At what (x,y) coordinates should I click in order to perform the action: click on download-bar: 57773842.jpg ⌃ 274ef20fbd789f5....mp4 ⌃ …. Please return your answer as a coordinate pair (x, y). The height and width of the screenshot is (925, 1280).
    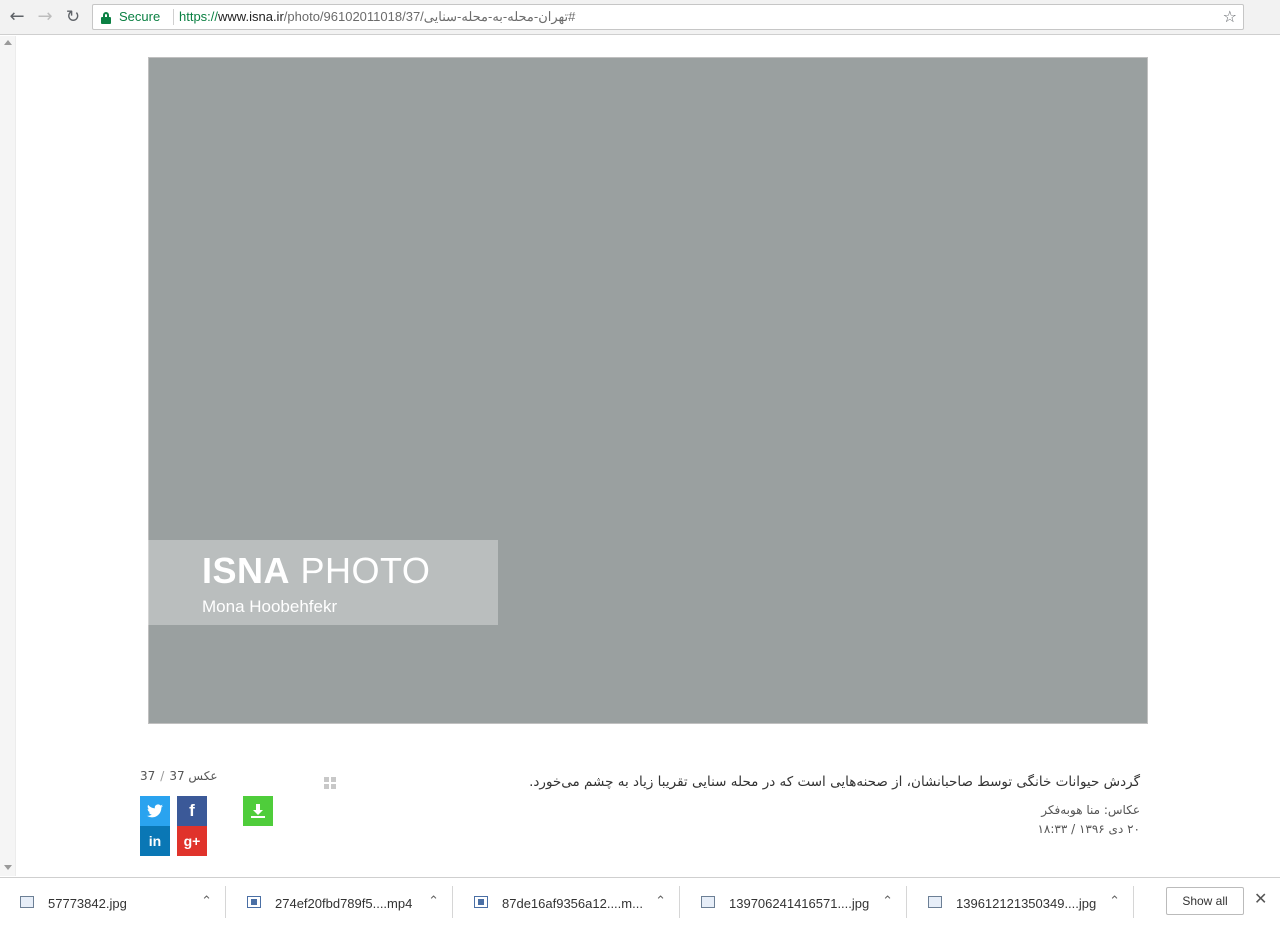
    Looking at the image, I should click on (640, 901).